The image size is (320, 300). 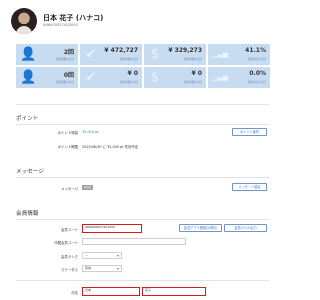 I want to click on stat-value: 0.0%, so click(x=257, y=73).